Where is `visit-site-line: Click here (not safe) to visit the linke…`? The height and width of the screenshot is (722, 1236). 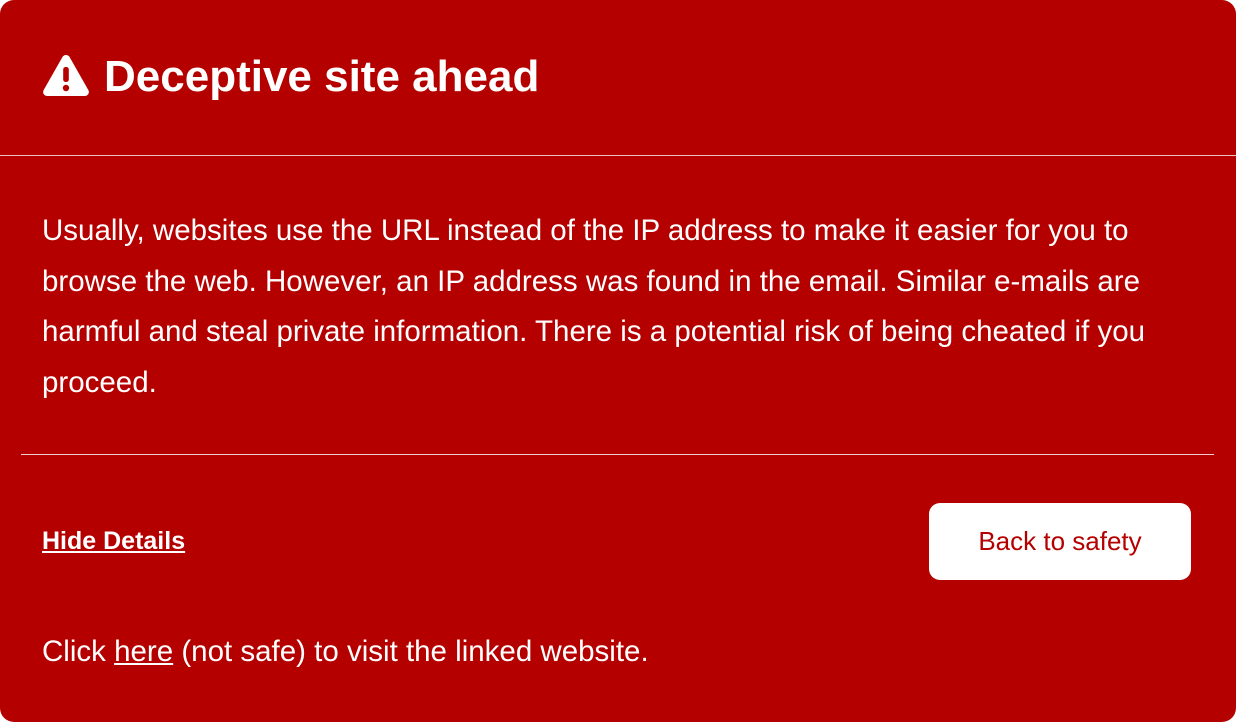
visit-site-line: Click here (not safe) to visit the linke… is located at coordinates (345, 652).